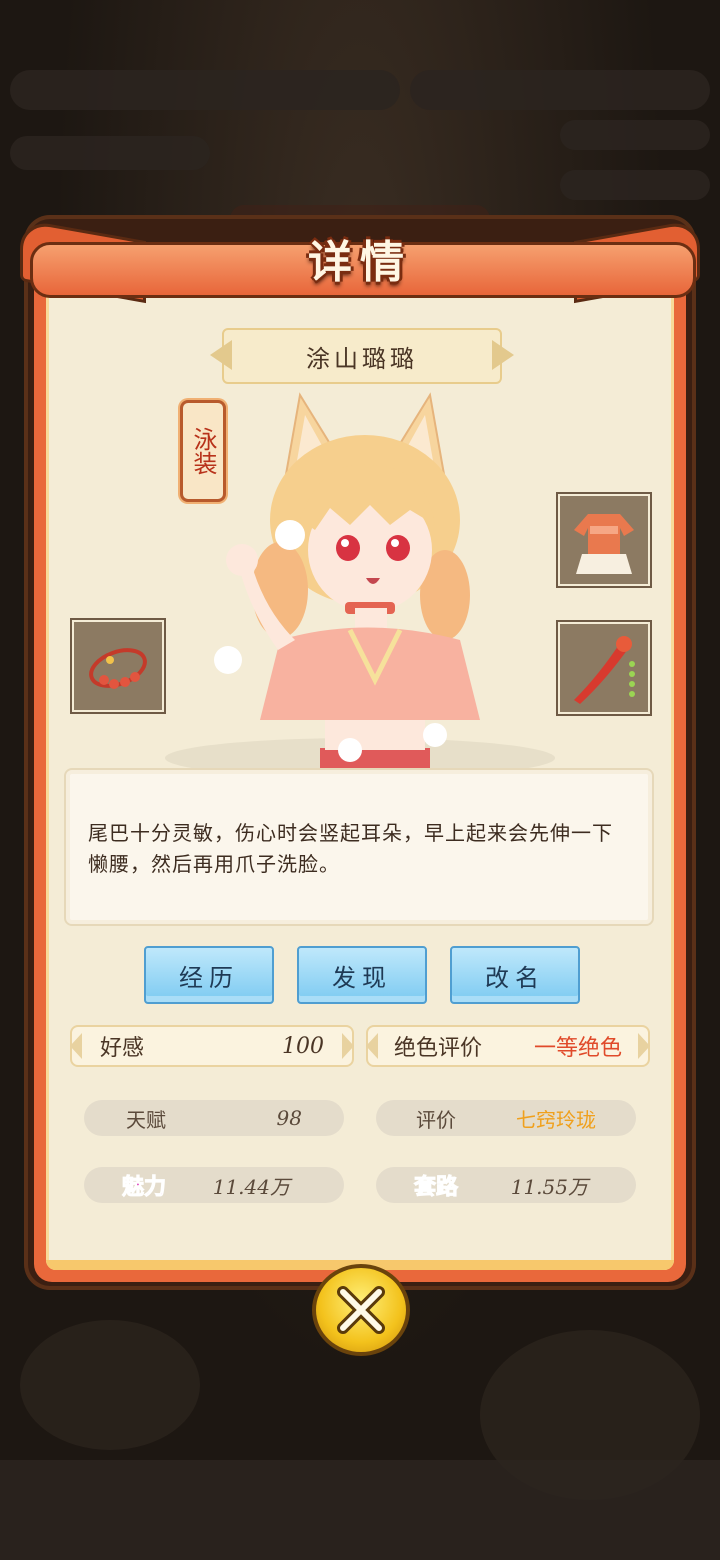  I want to click on close-button, so click(361, 1310).